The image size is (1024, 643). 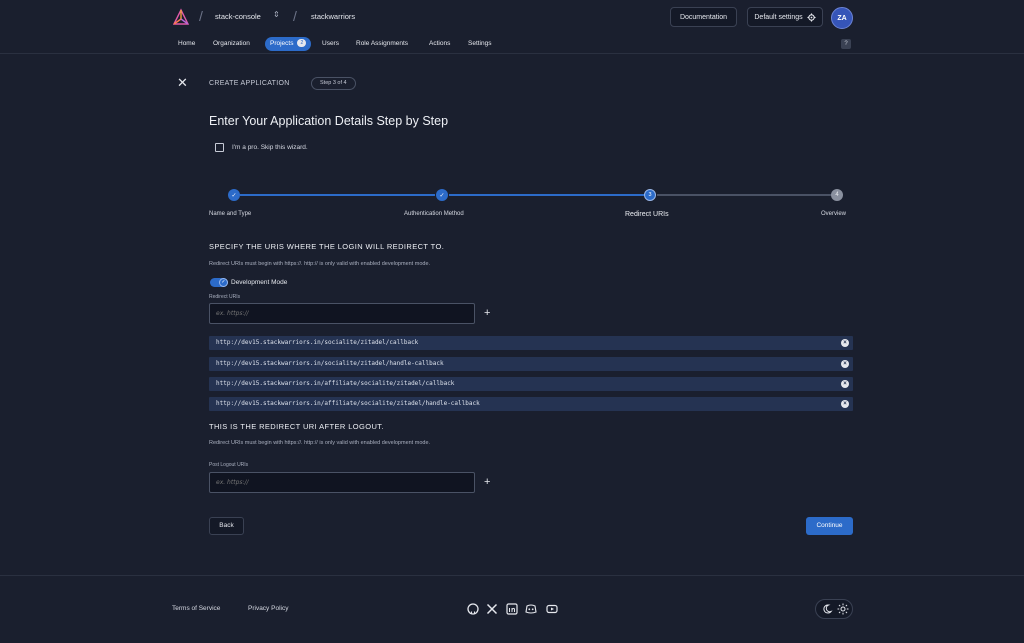 What do you see at coordinates (249, 83) in the screenshot?
I see `create-application-label: CREATE APPLICATION` at bounding box center [249, 83].